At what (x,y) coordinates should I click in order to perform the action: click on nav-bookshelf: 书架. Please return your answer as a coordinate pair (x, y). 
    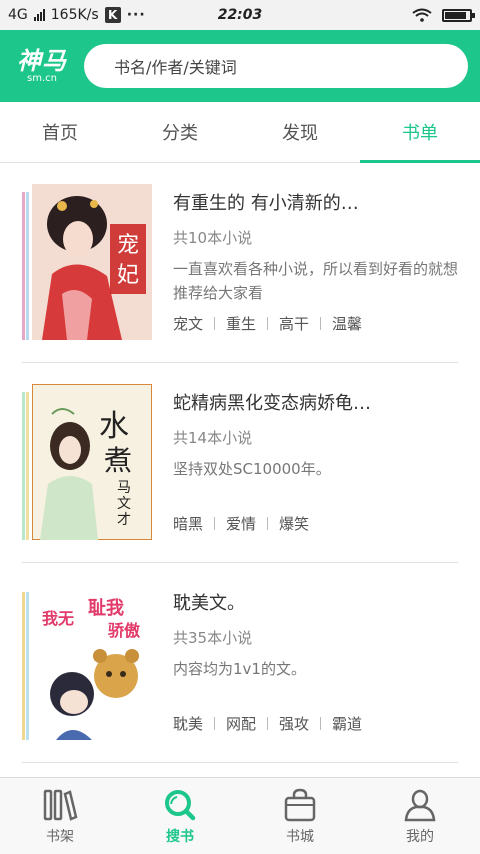
    Looking at the image, I should click on (60, 816).